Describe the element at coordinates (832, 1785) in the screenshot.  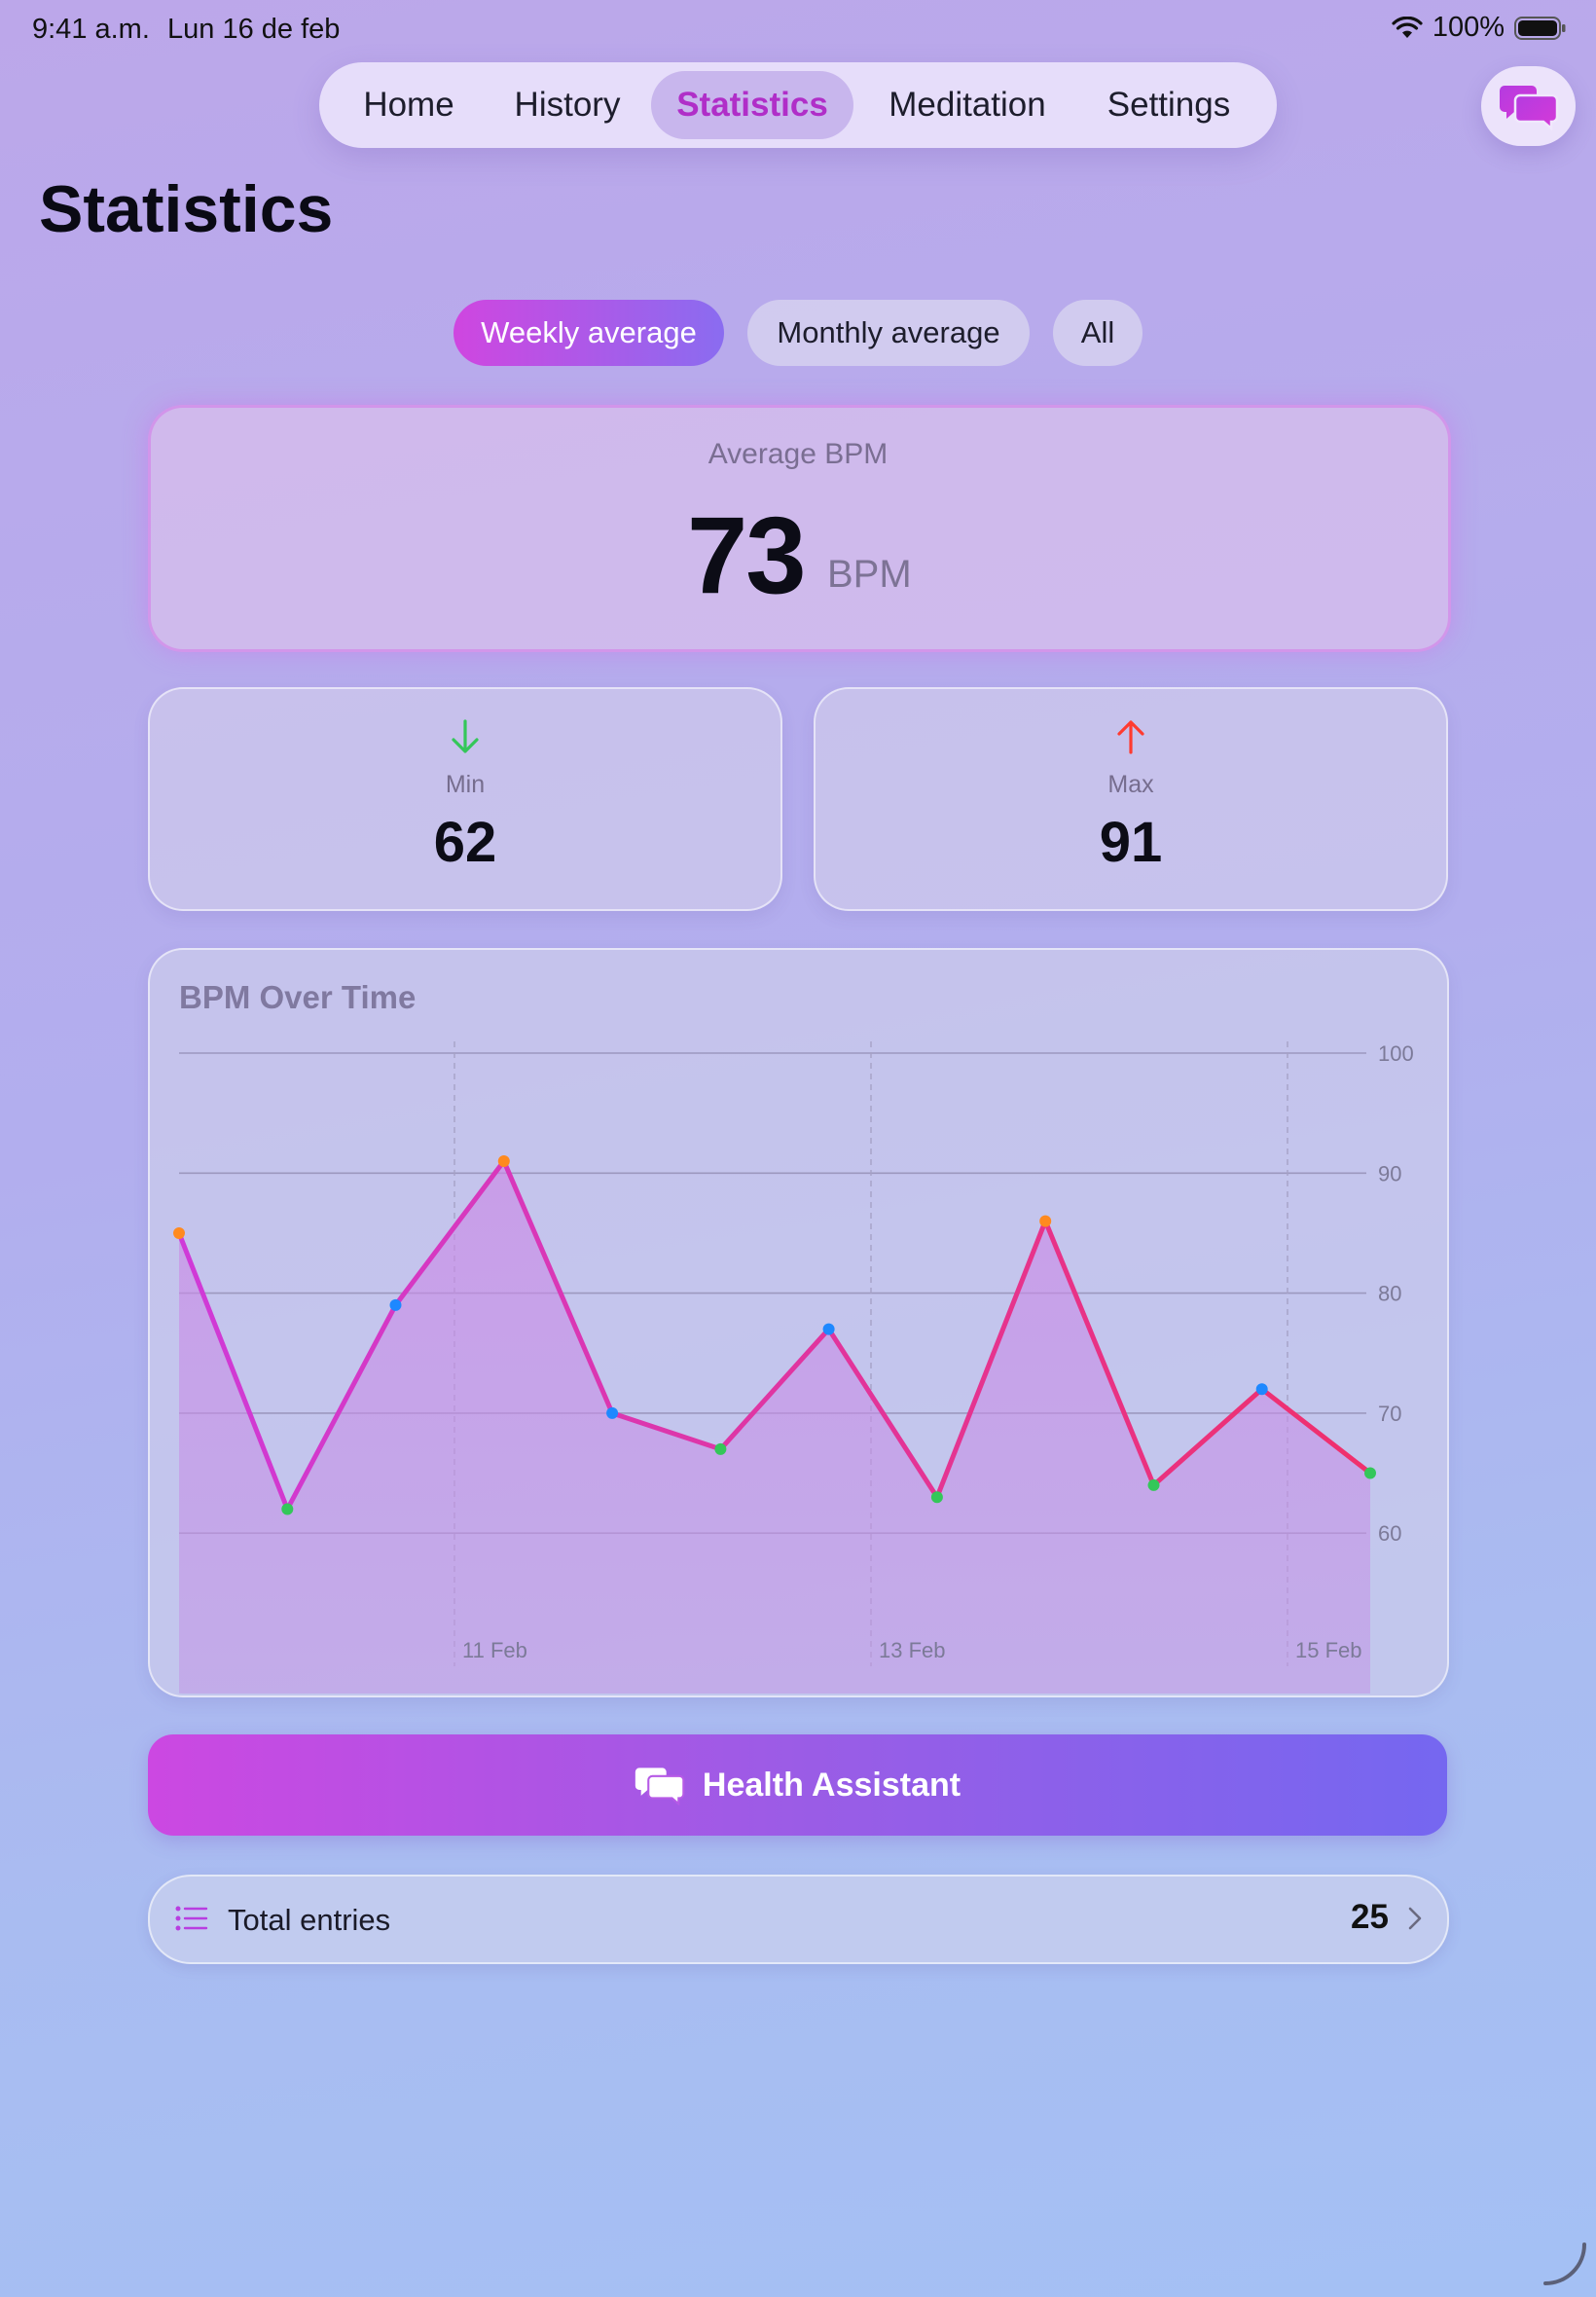
I see `health-assistant-label: Health Assistant` at that location.